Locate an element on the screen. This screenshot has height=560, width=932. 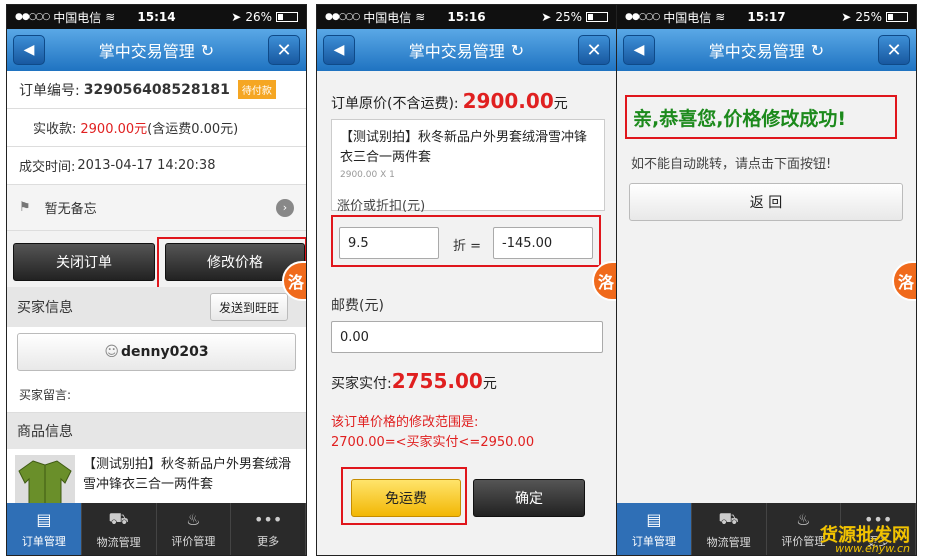
status-bar: ●●○○○ 中国电信 ≋ 15:14 ➤ 26% is located at coordinates (156, 17).